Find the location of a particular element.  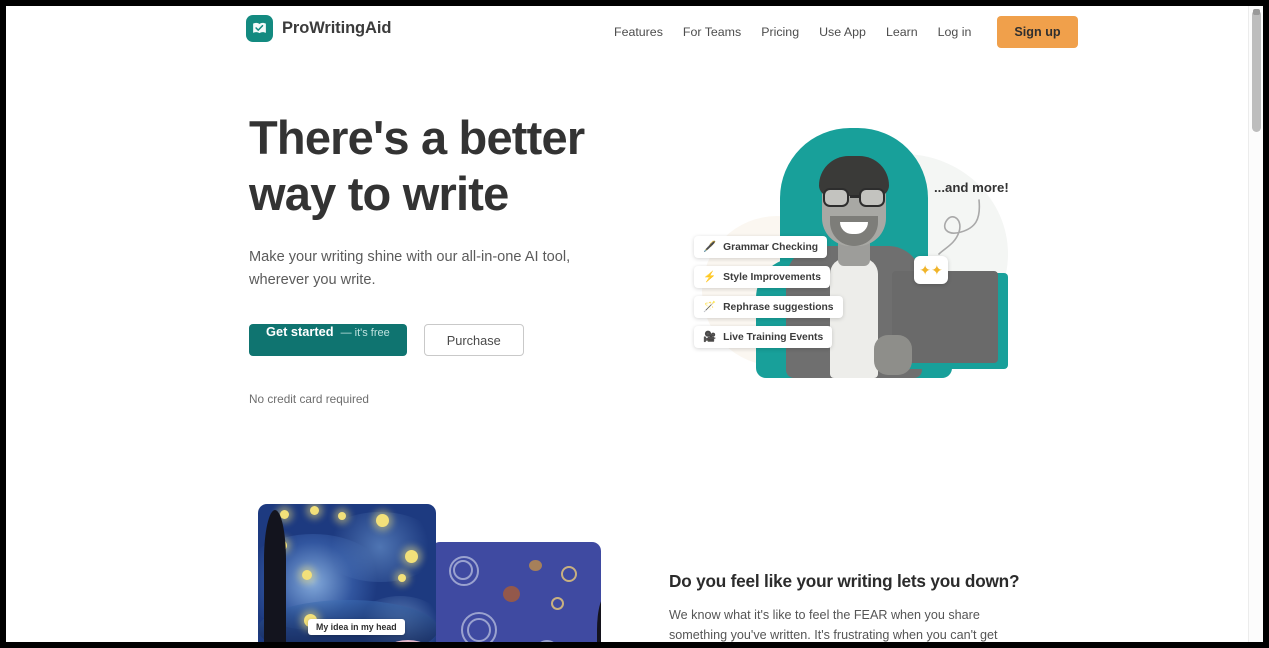

nav-link-features: Features is located at coordinates (638, 32).